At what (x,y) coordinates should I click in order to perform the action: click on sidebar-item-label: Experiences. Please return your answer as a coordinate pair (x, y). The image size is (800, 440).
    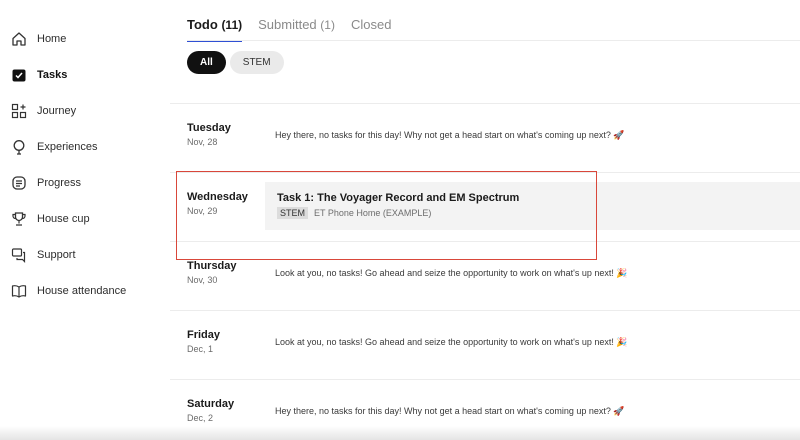
    Looking at the image, I should click on (67, 147).